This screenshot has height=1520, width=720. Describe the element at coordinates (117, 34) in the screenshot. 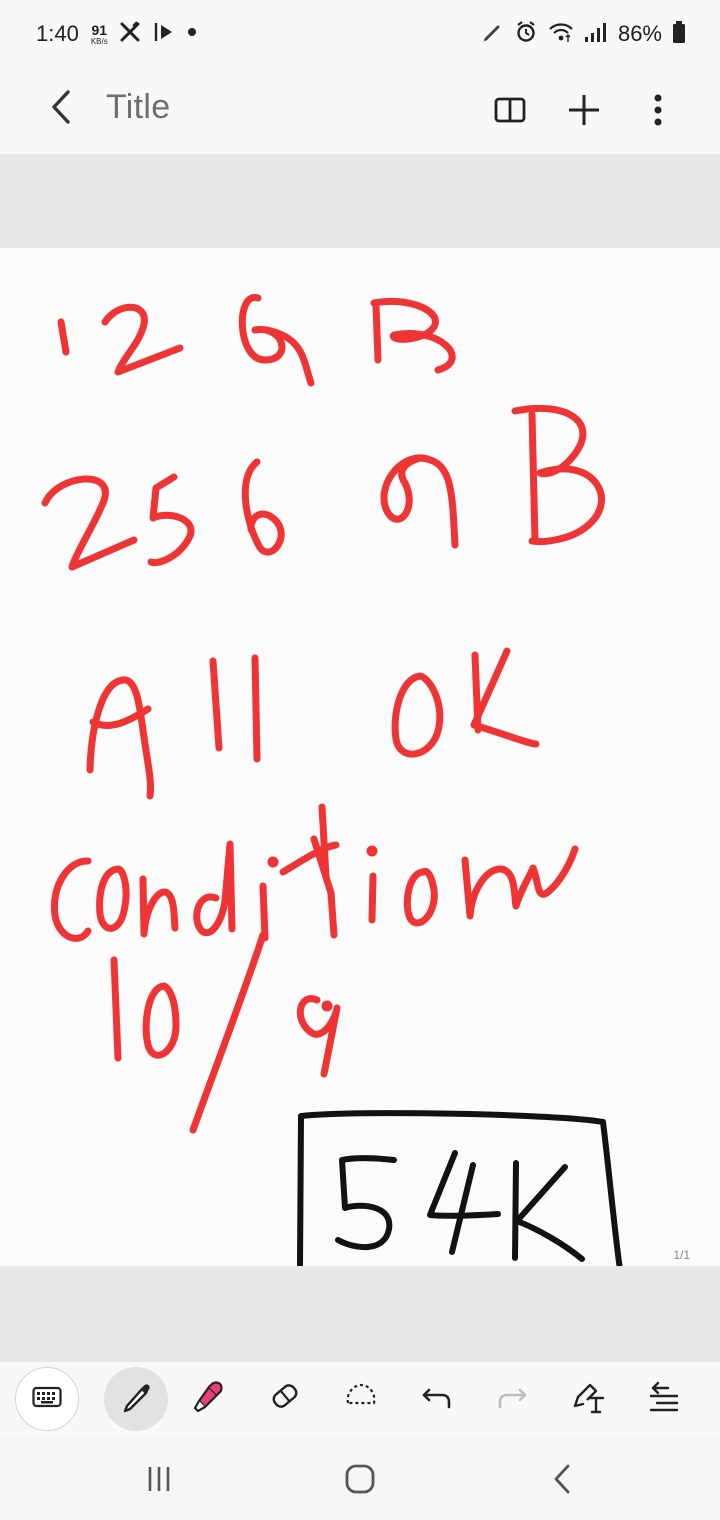

I see `status-left: 1:40 91 KB/s` at that location.